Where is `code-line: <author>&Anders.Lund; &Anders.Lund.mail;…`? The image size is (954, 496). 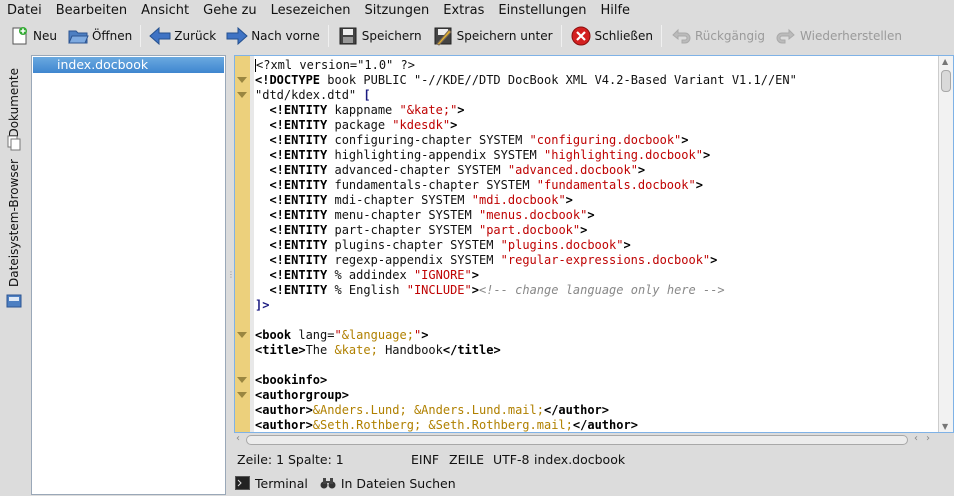
code-line: <author>&Anders.Lund; &Anders.Lund.mail;… is located at coordinates (526, 410).